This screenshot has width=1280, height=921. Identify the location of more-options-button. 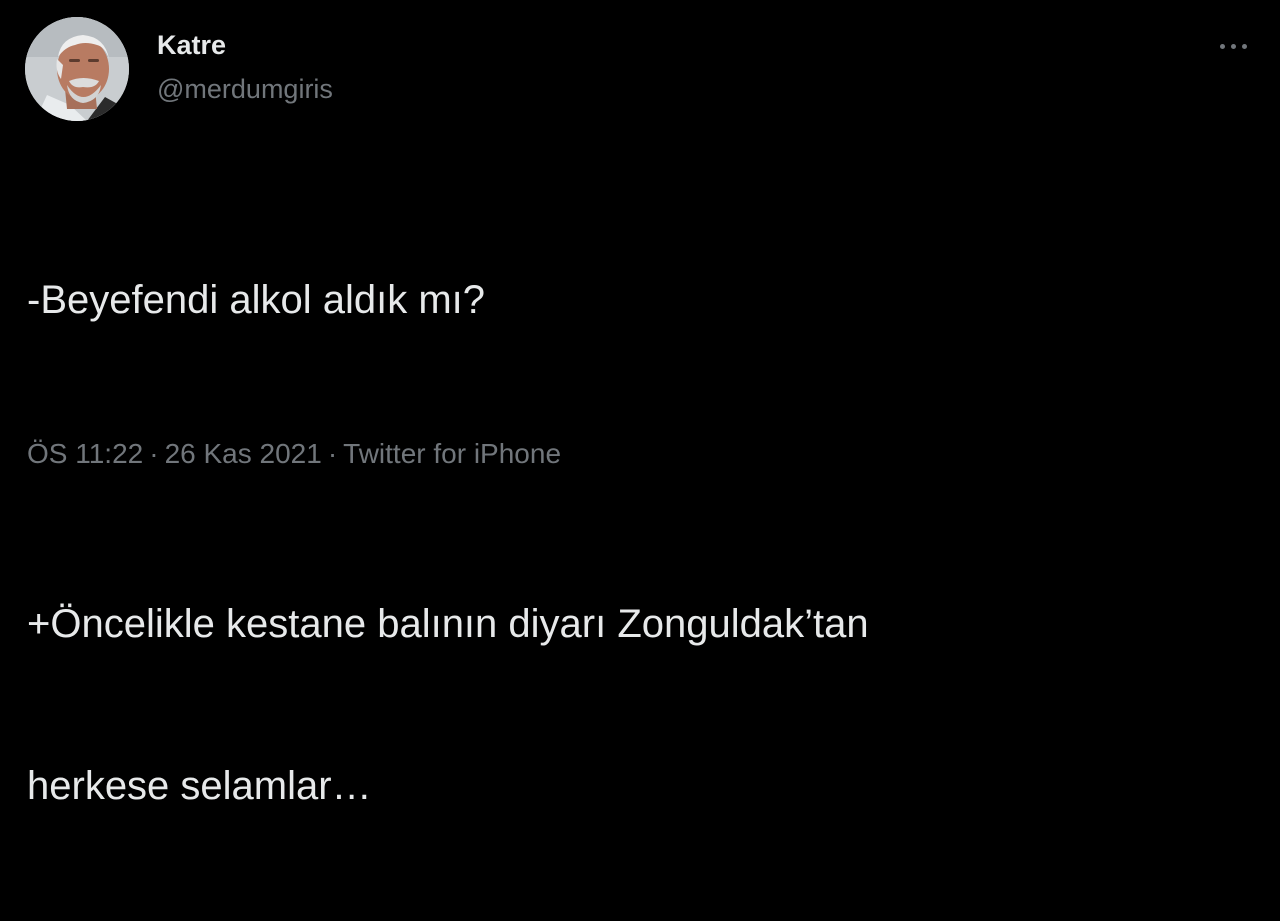
(1233, 45).